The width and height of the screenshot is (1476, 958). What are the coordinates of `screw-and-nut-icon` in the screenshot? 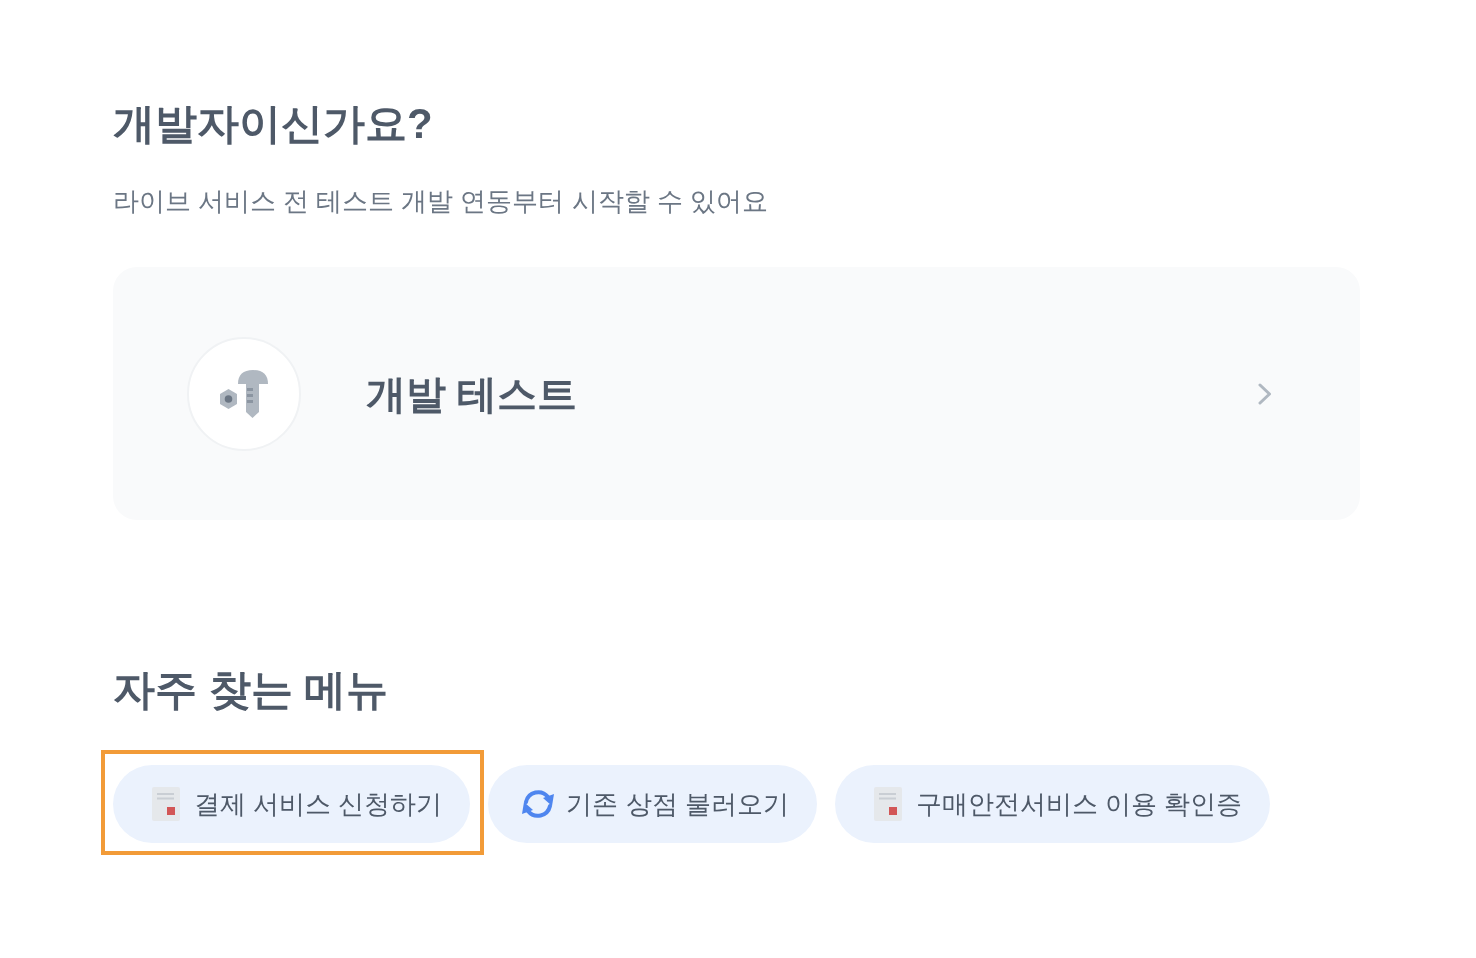 It's located at (244, 393).